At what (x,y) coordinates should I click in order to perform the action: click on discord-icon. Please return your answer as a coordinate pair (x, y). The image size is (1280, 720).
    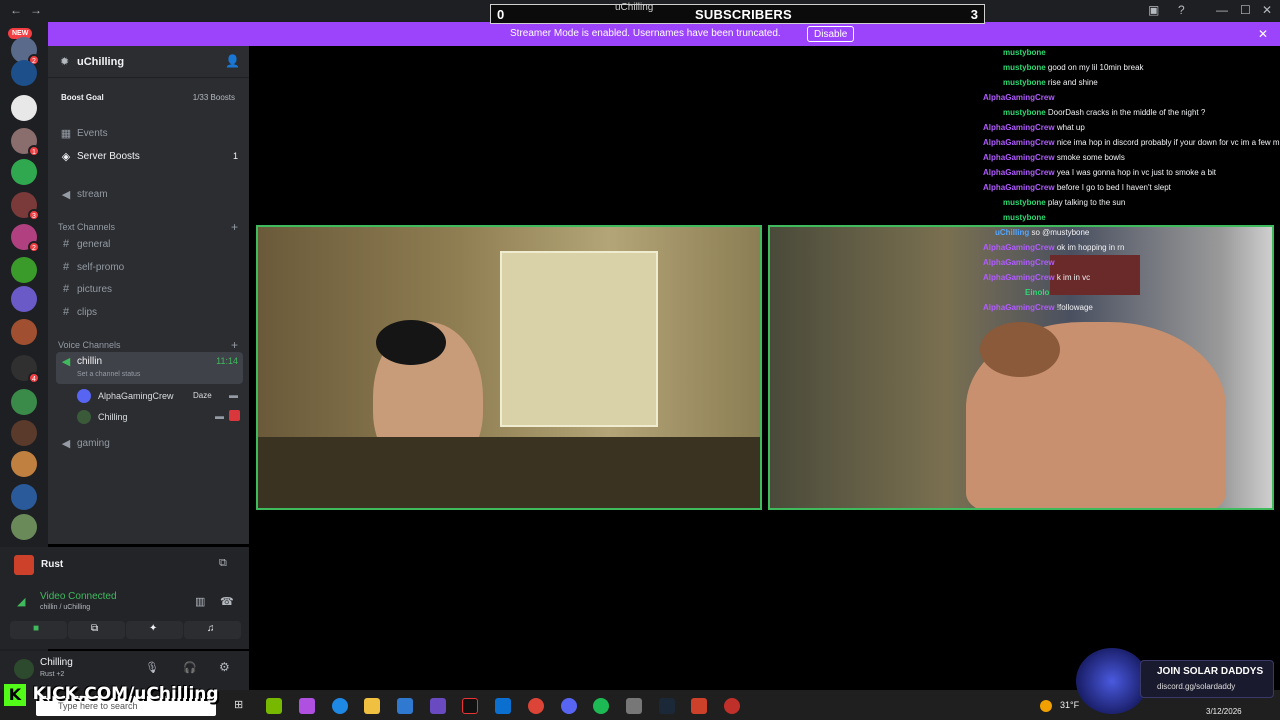
    Looking at the image, I should click on (569, 706).